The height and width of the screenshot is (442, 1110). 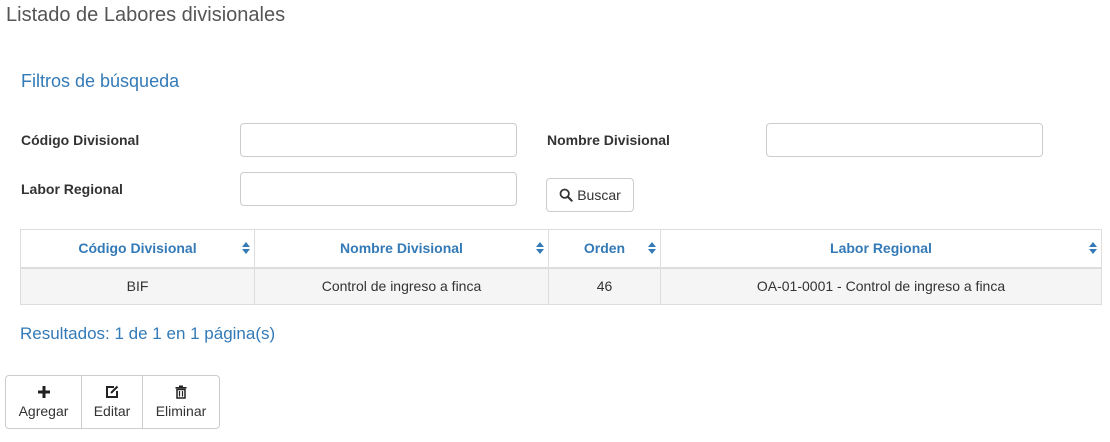 I want to click on labor-regional-input, so click(x=378, y=189).